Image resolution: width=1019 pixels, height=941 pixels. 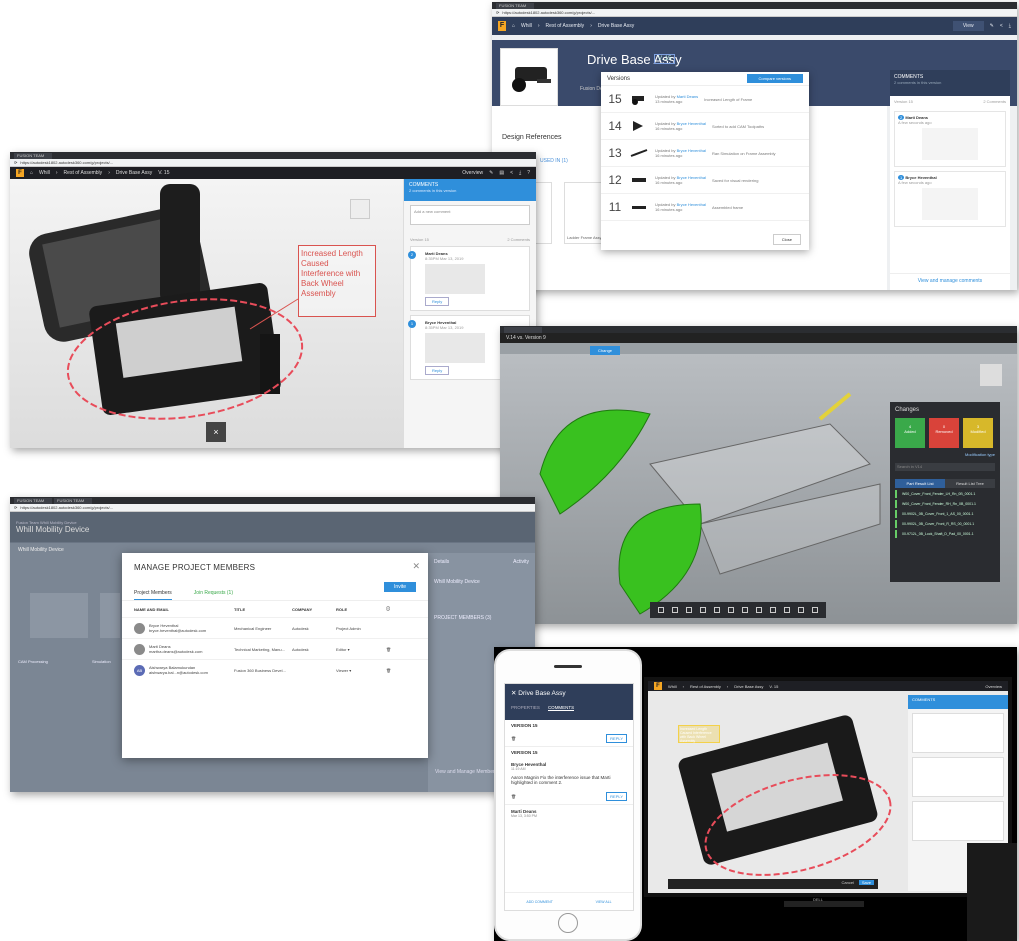 I want to click on edit-icon: ✎, so click(x=992, y=26).